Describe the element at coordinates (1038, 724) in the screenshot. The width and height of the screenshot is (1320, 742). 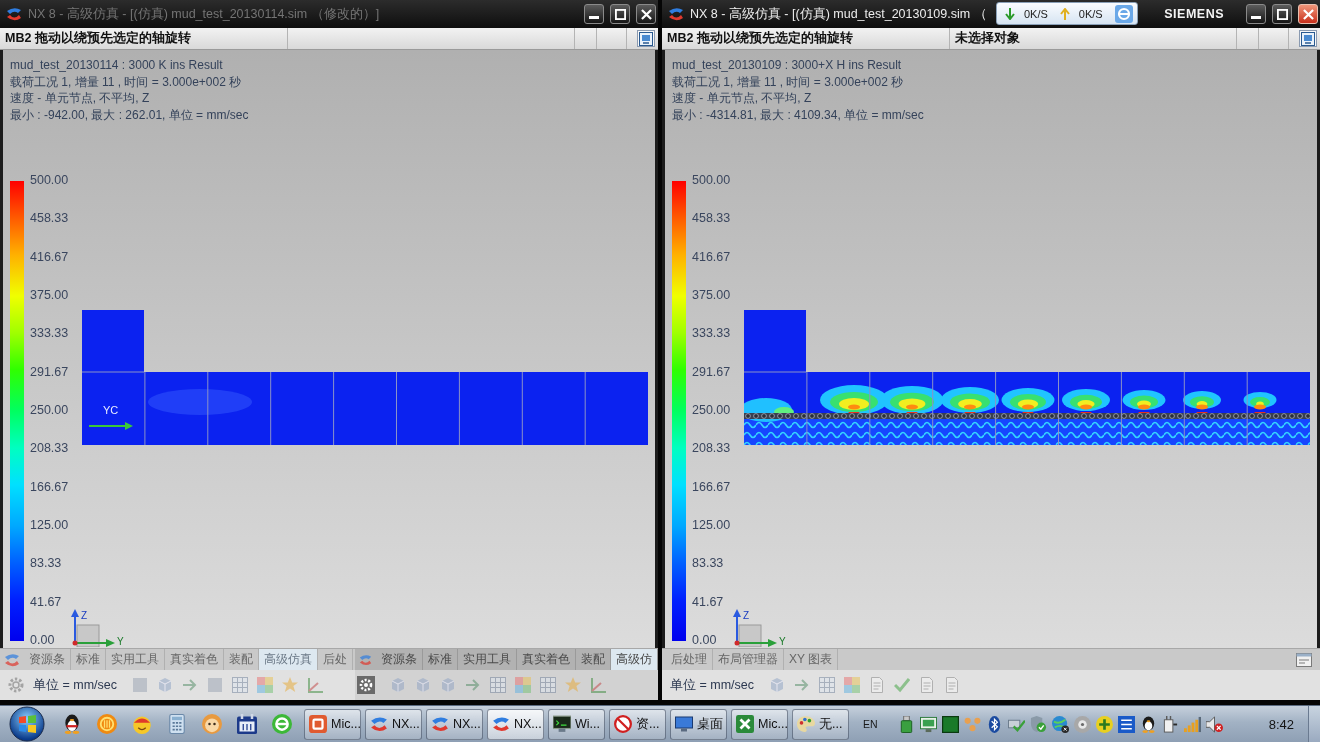
I see `shield-check-icon` at that location.